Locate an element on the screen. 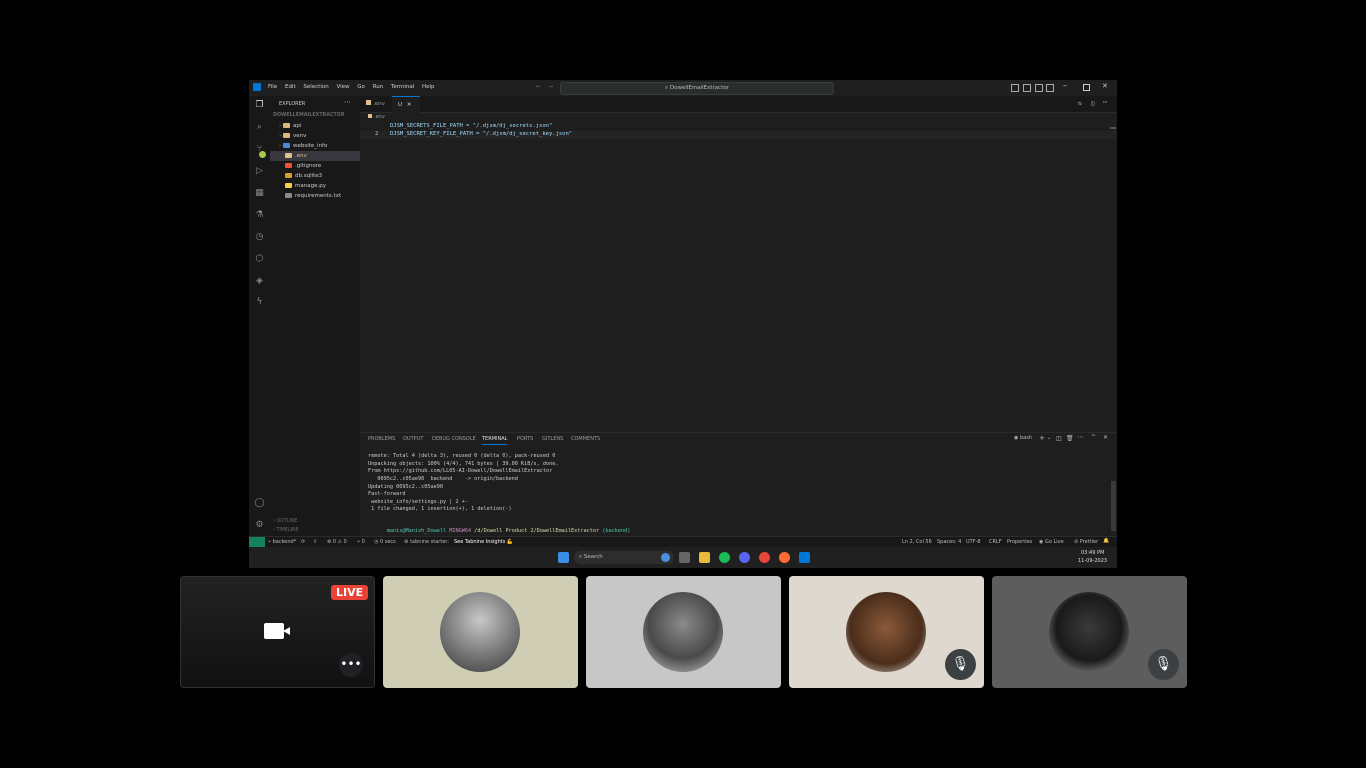 The width and height of the screenshot is (1366, 768). tree-folder-venv: › venv is located at coordinates (319, 136).